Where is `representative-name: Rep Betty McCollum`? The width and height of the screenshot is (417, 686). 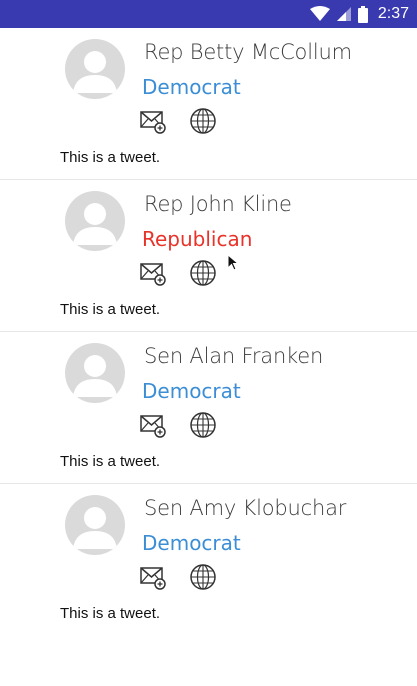 representative-name: Rep Betty McCollum is located at coordinates (248, 52).